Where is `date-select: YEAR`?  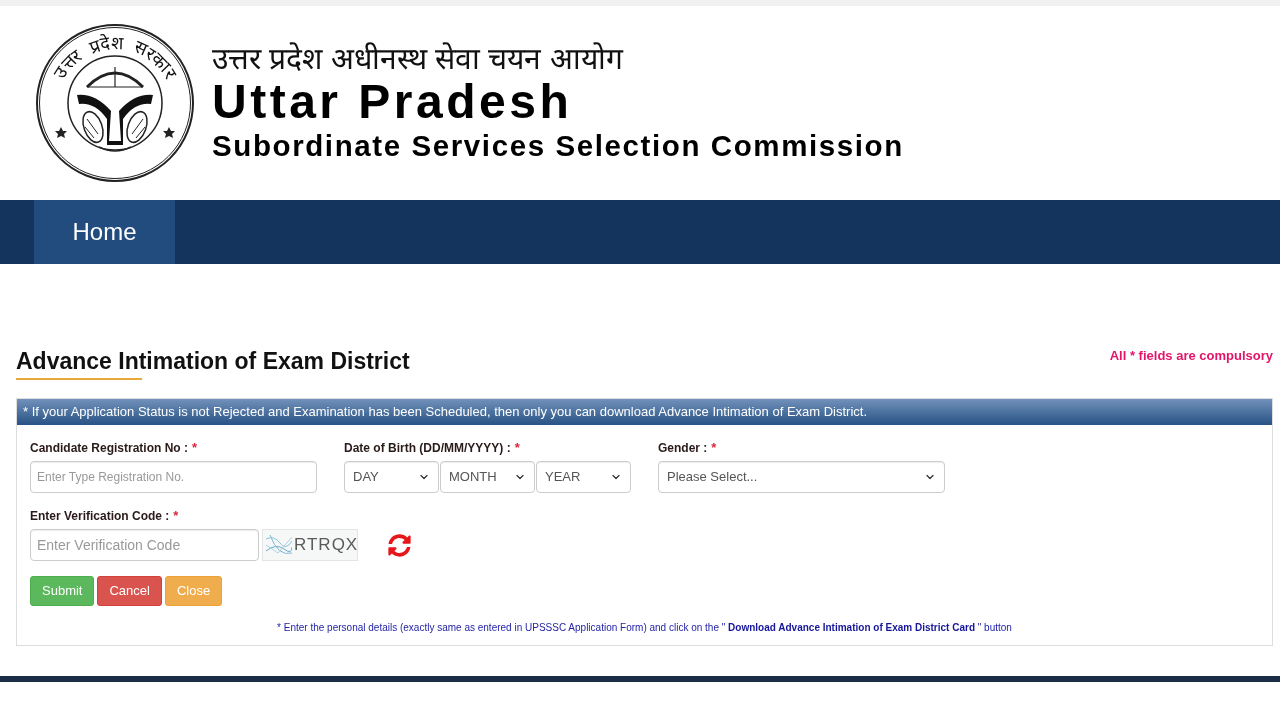 date-select: YEAR is located at coordinates (583, 477).